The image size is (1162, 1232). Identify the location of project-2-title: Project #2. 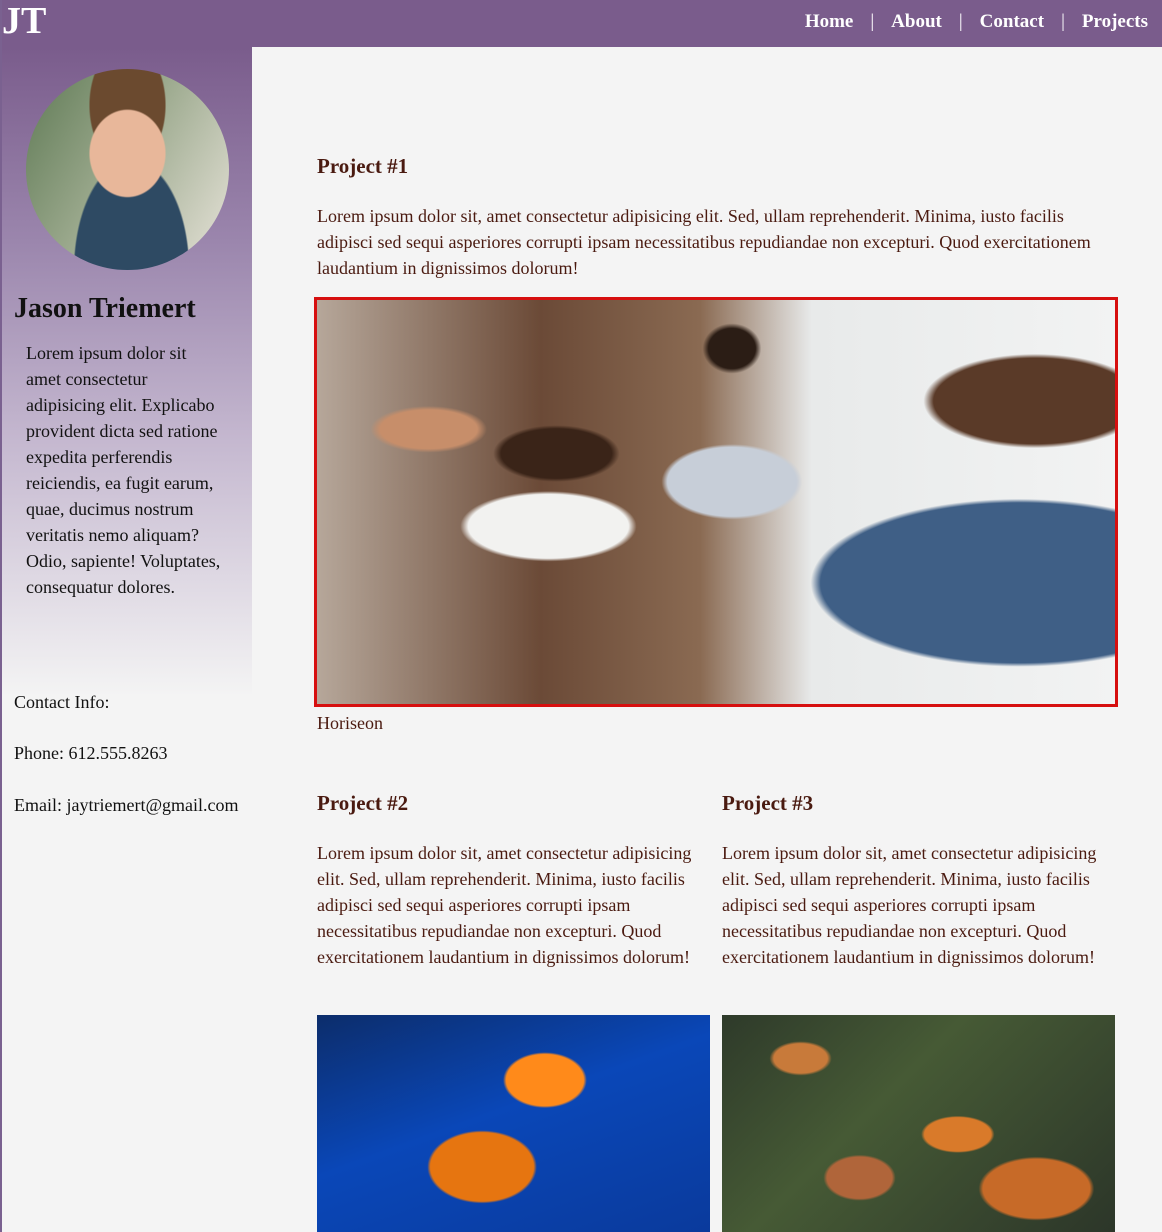
(363, 803).